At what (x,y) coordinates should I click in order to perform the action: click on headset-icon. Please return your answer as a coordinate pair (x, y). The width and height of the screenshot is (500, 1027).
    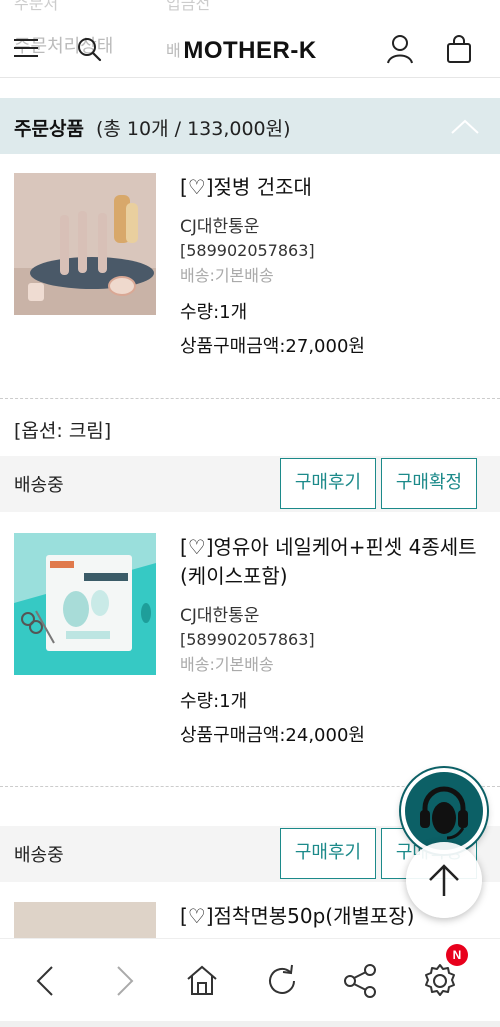
    Looking at the image, I should click on (444, 813).